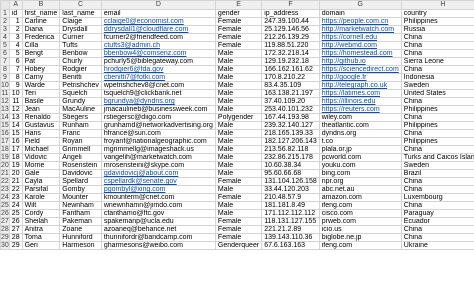 This screenshot has height=281, width=474. What do you see at coordinates (290, 133) in the screenshot?
I see `cell-ip-address: 218.165.139.33` at bounding box center [290, 133].